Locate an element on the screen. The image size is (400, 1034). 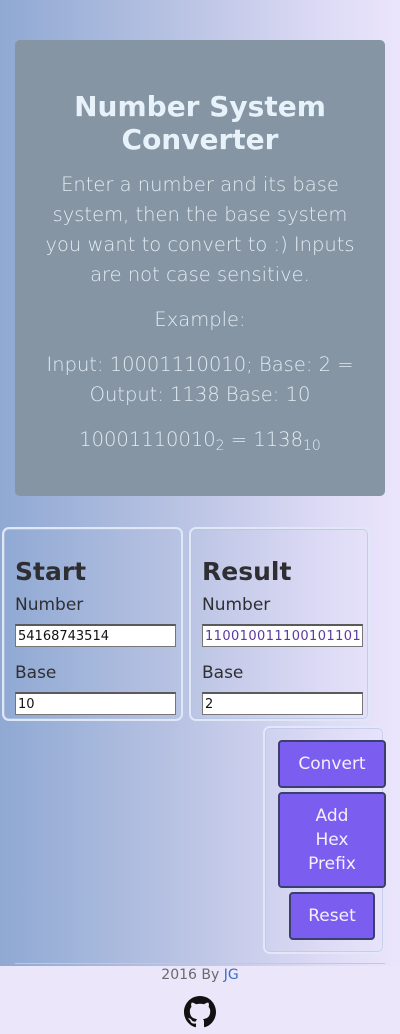
footer-credit: 2016 By JG is located at coordinates (200, 975).